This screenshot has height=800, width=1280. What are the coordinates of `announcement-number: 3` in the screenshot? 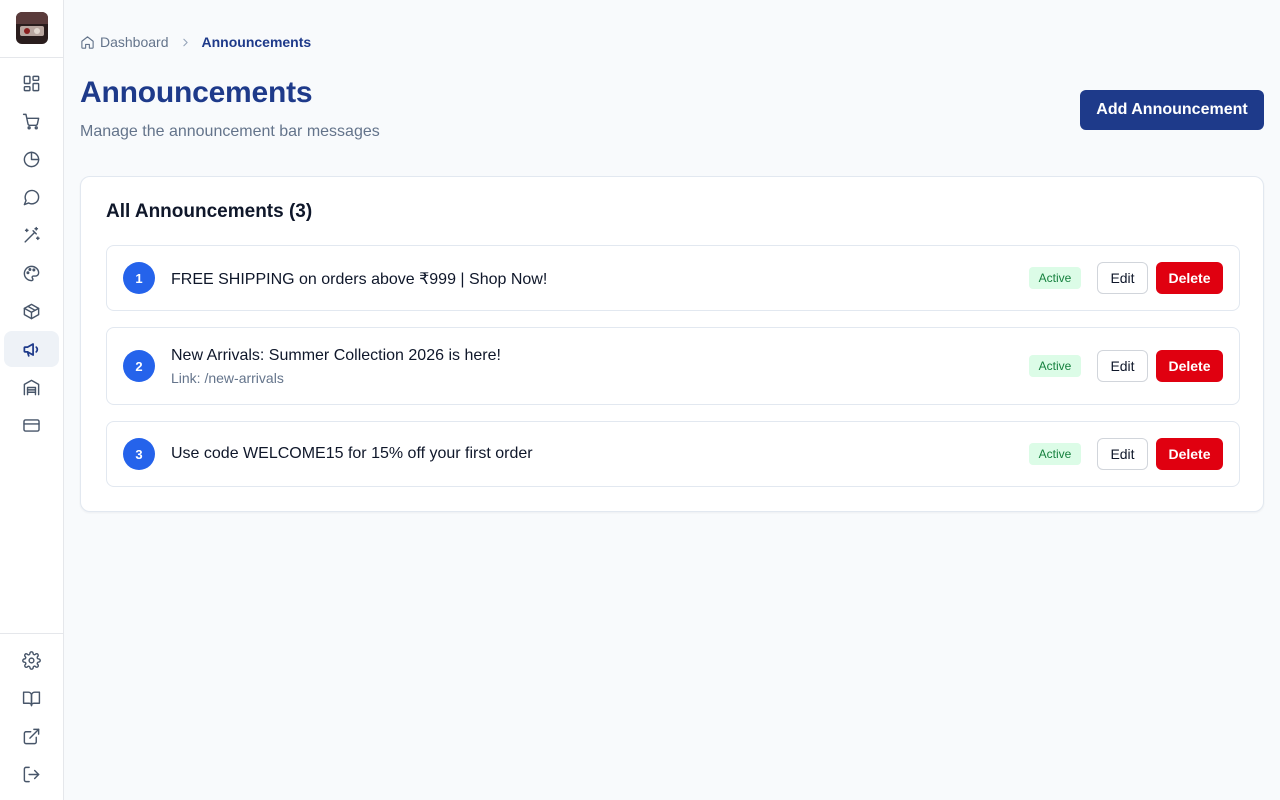 It's located at (139, 454).